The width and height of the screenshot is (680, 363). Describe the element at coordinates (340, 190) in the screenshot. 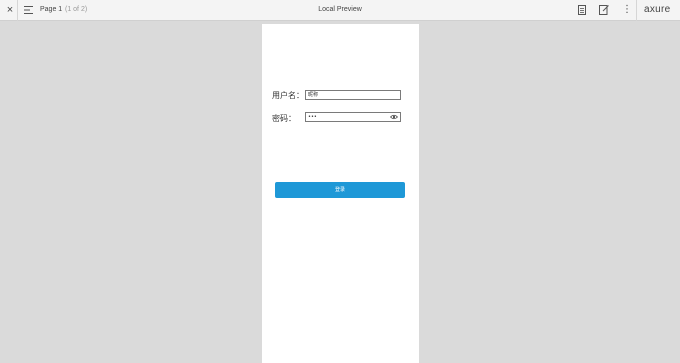

I see `login-button: 登录` at that location.